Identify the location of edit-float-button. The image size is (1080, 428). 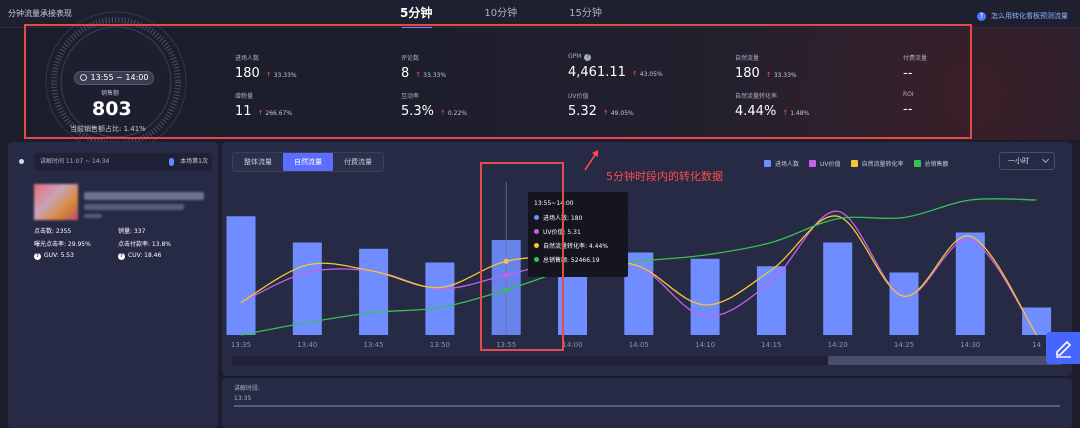
(1063, 348).